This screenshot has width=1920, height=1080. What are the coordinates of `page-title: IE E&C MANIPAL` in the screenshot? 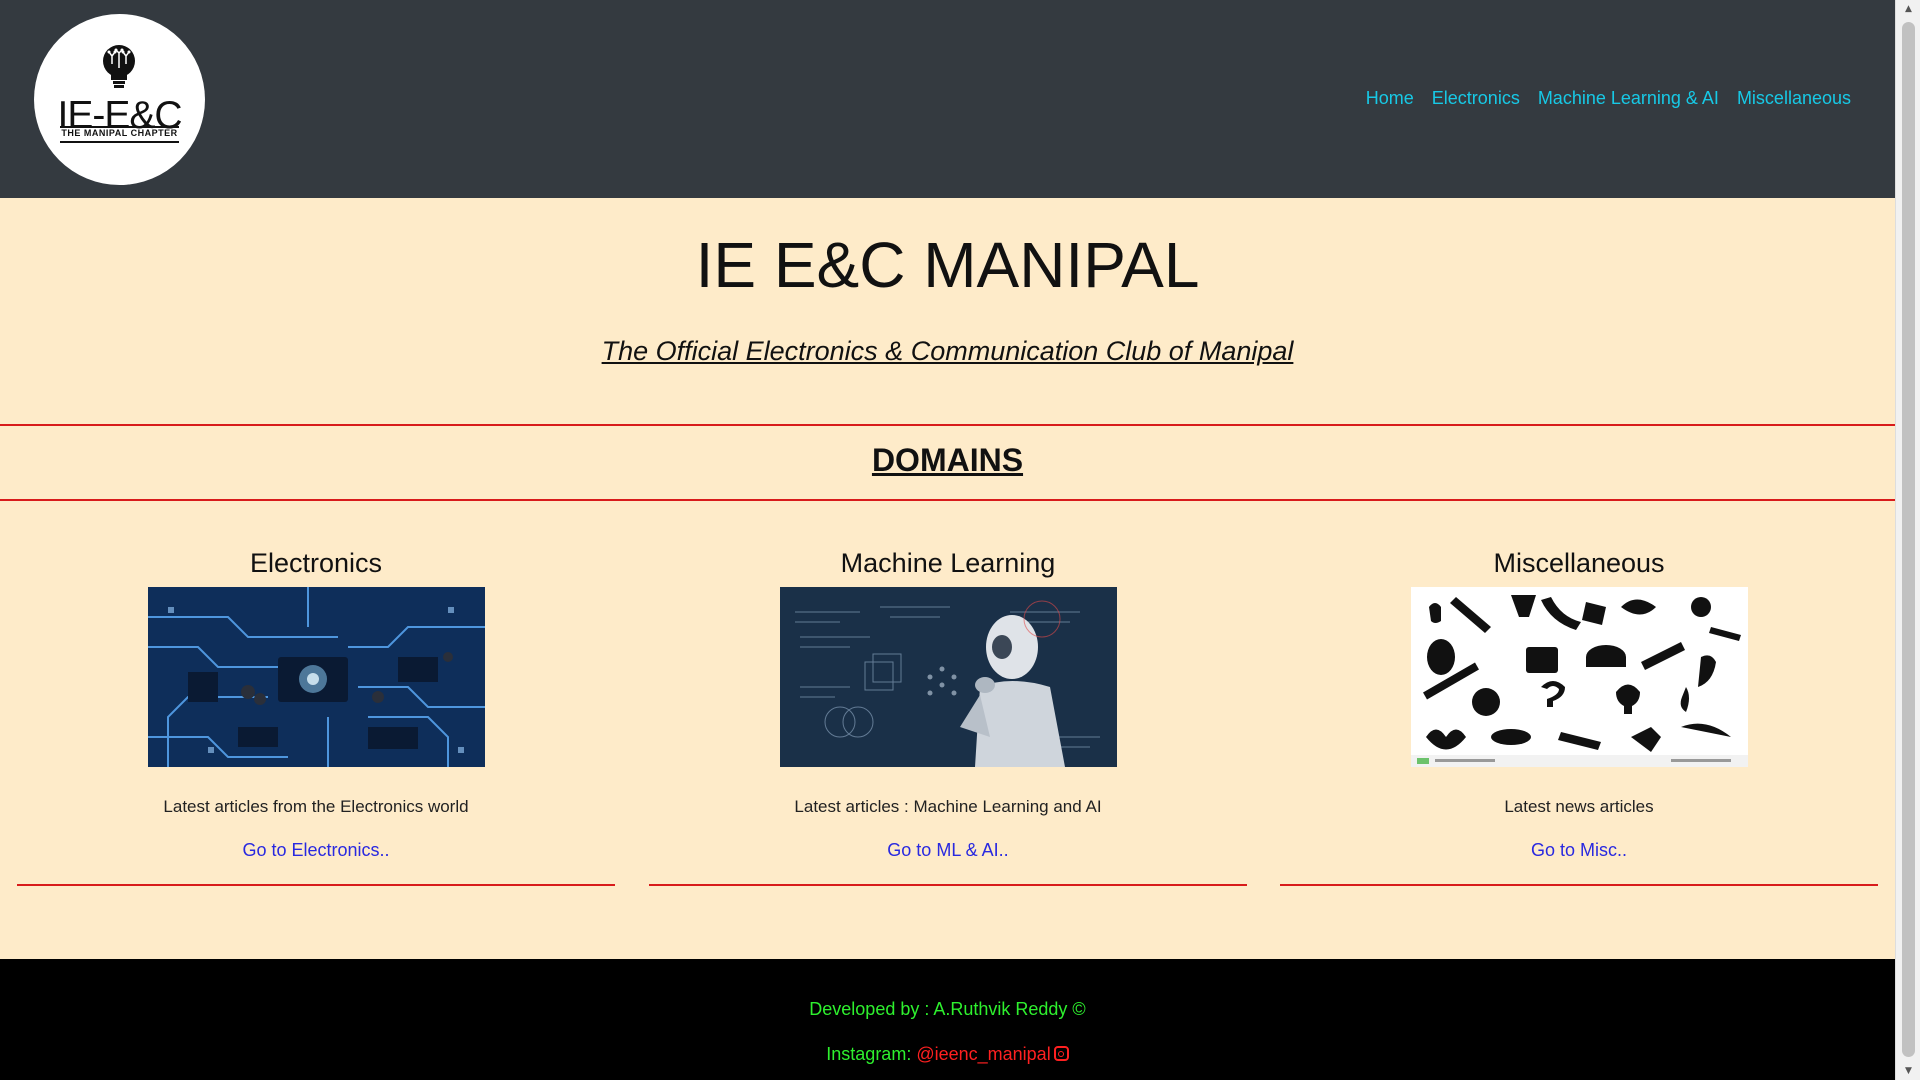 It's located at (947, 265).